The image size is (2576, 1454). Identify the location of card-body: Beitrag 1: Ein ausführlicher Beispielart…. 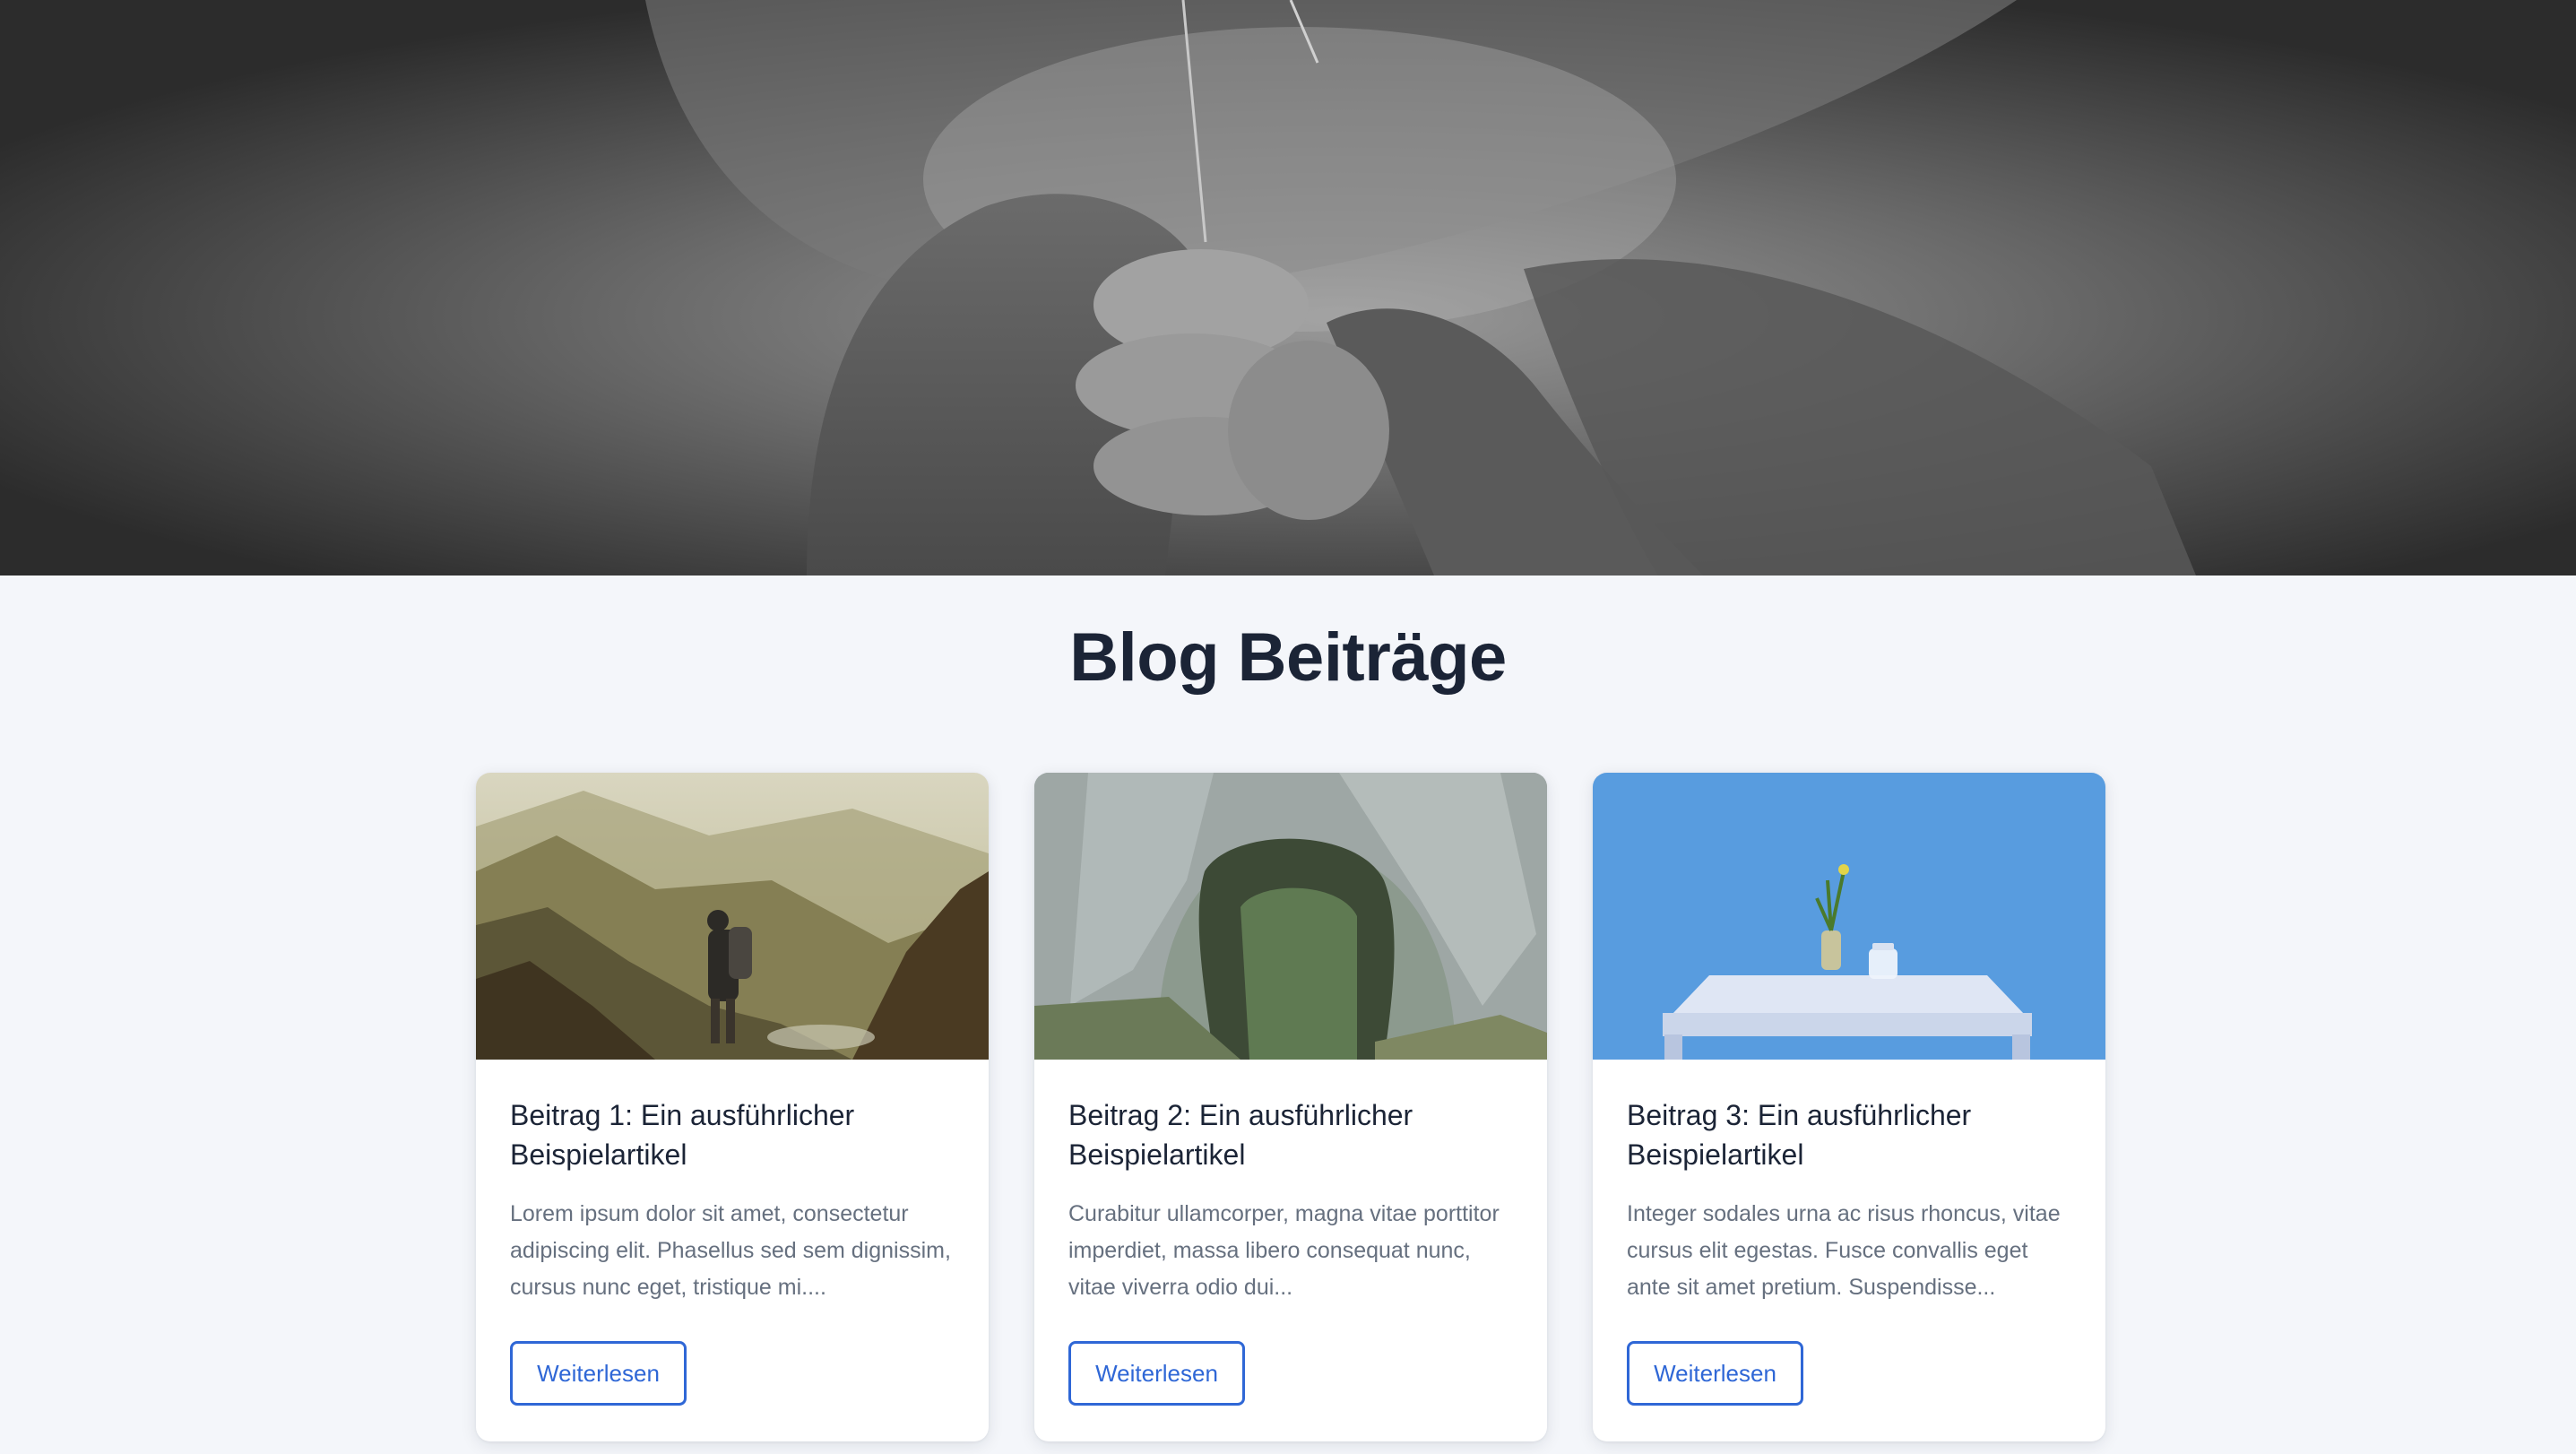
(732, 1183).